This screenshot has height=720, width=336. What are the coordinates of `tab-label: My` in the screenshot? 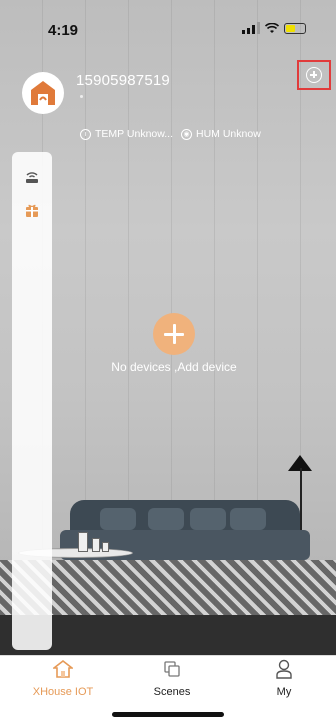 It's located at (284, 692).